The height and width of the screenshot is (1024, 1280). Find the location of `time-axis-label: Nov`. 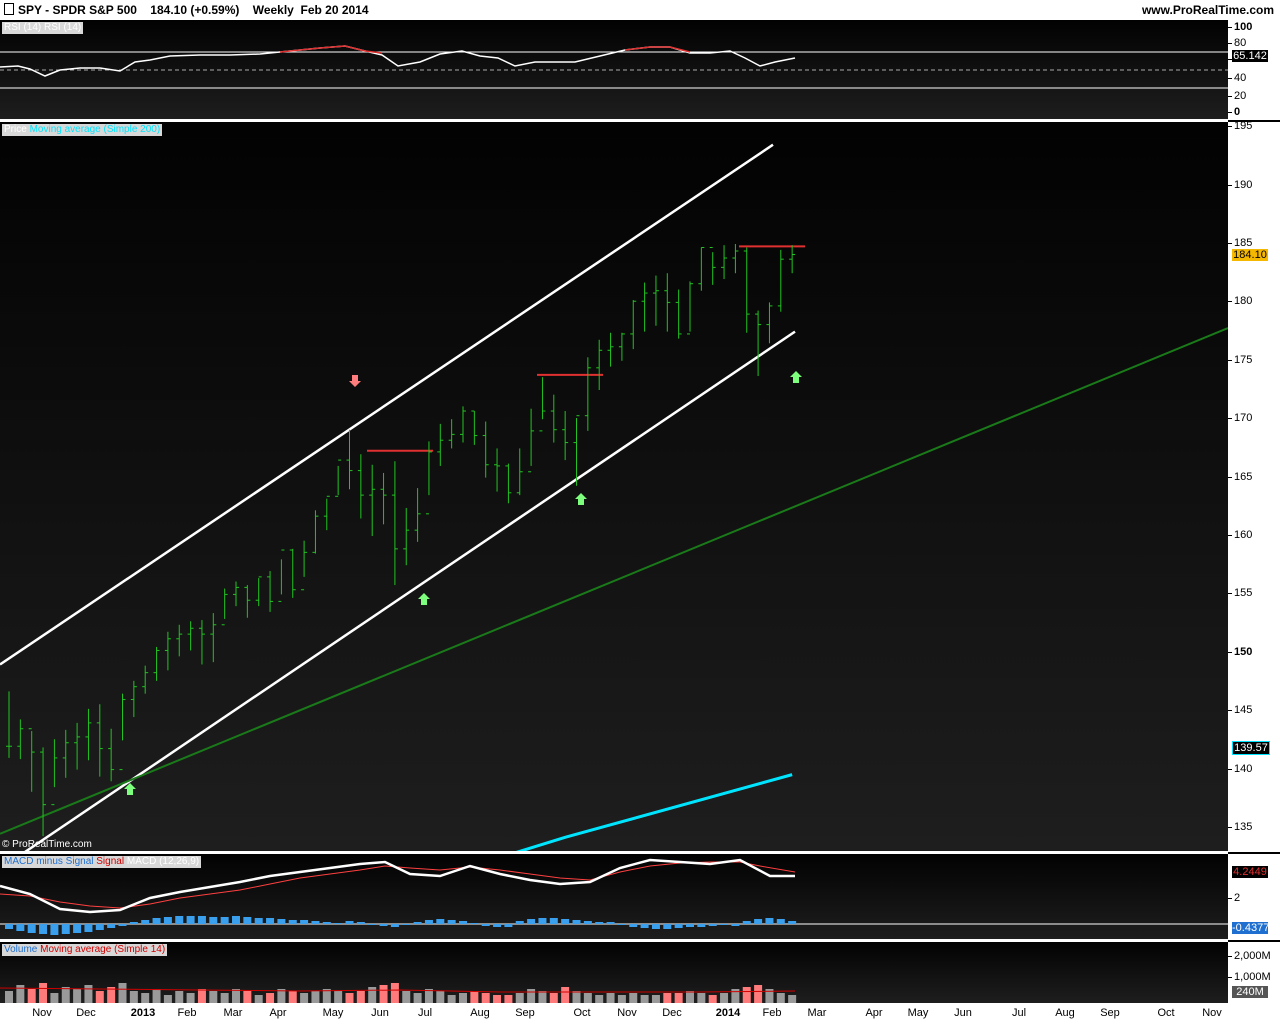

time-axis-label: Nov is located at coordinates (1212, 1013).